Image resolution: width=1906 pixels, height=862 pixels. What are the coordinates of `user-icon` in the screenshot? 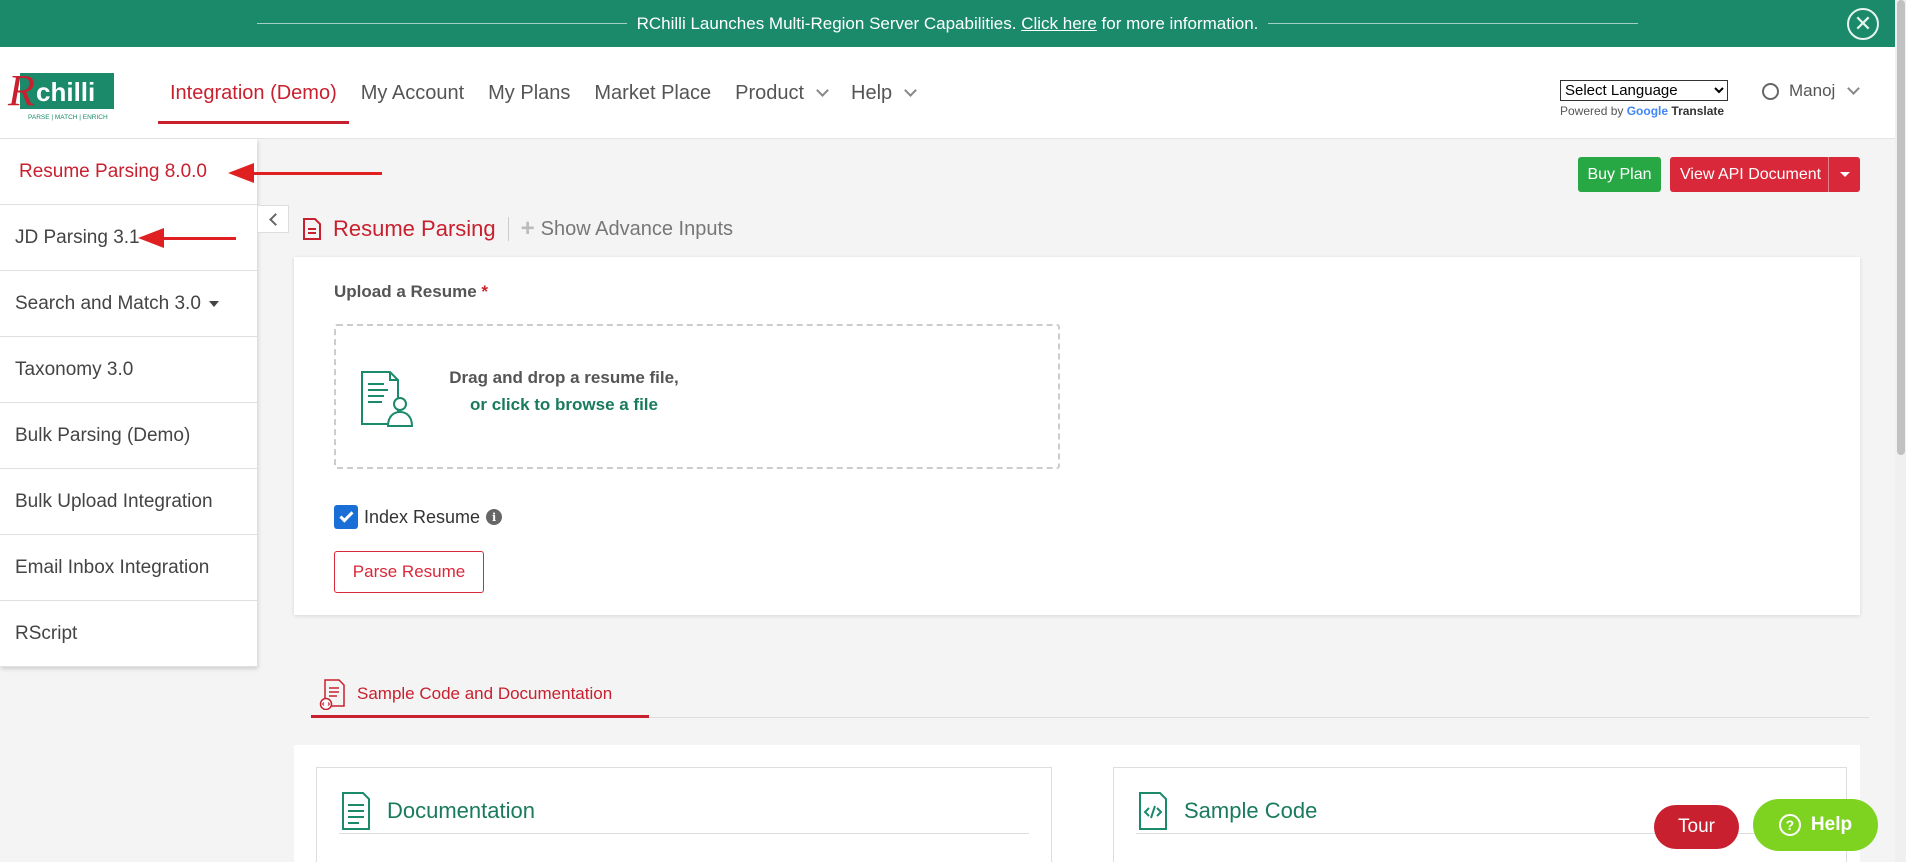 It's located at (1770, 91).